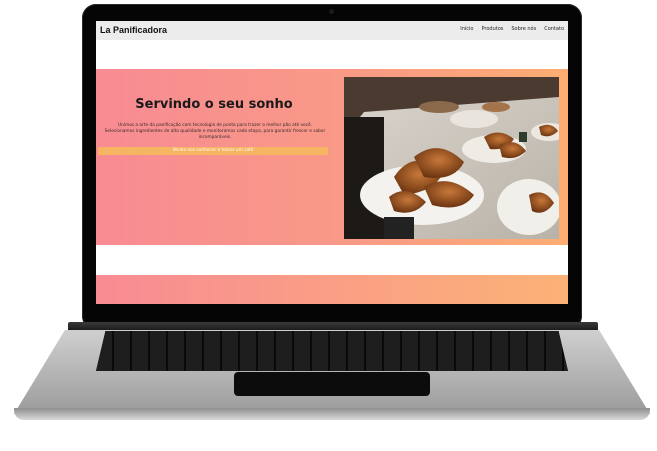 The height and width of the screenshot is (451, 657). I want to click on hero-image, so click(451, 158).